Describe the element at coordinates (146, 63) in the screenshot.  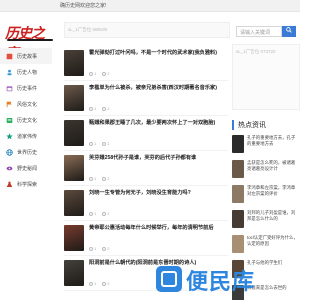
I see `article-item: 霍光弹劾打过叶问吗，不是一个时代的武术家(我负雅料) 1 2` at that location.